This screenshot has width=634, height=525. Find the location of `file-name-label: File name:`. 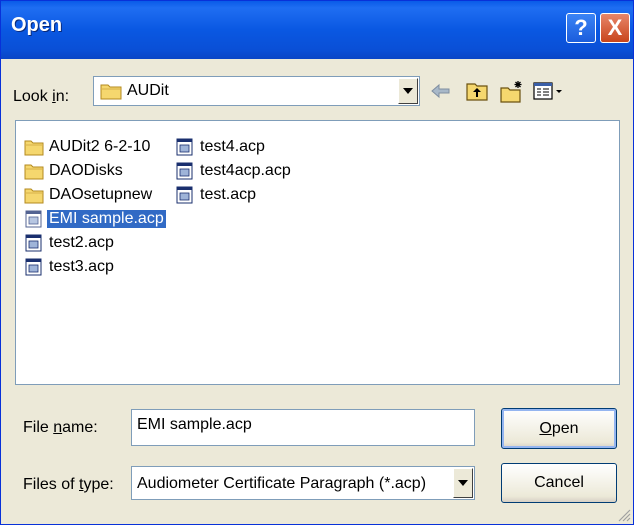

file-name-label: File name: is located at coordinates (60, 427).